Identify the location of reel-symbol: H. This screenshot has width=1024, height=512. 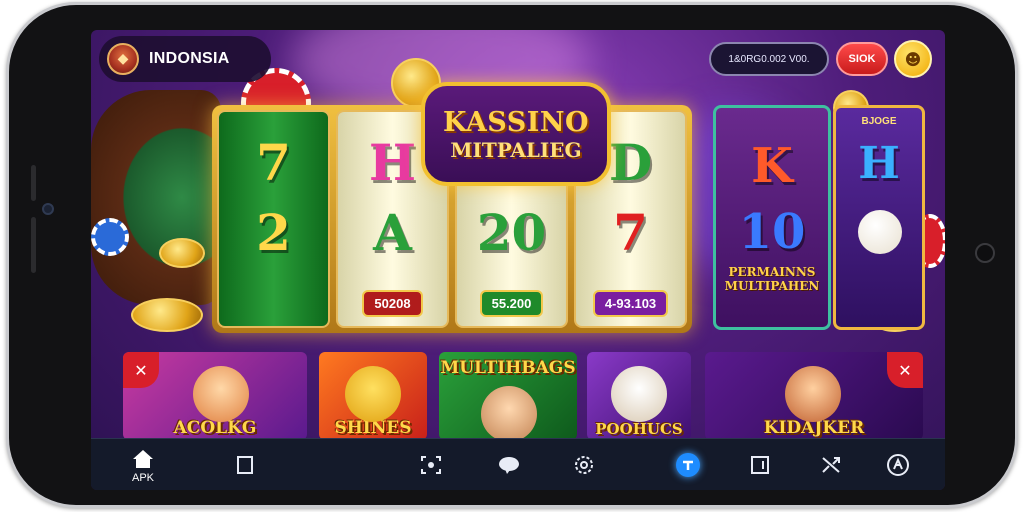
(392, 162).